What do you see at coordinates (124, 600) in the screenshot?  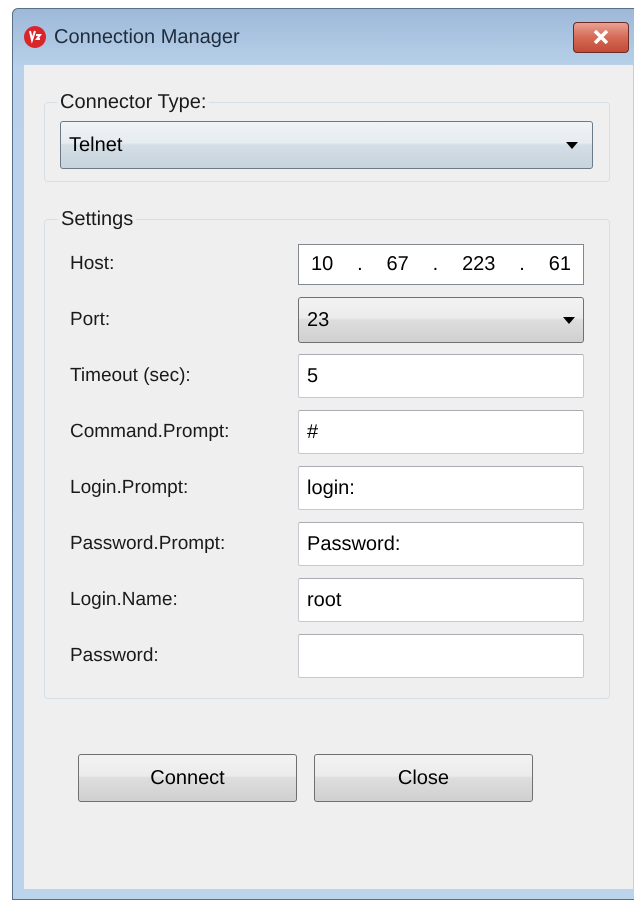 I see `field-label: Login.Name:` at bounding box center [124, 600].